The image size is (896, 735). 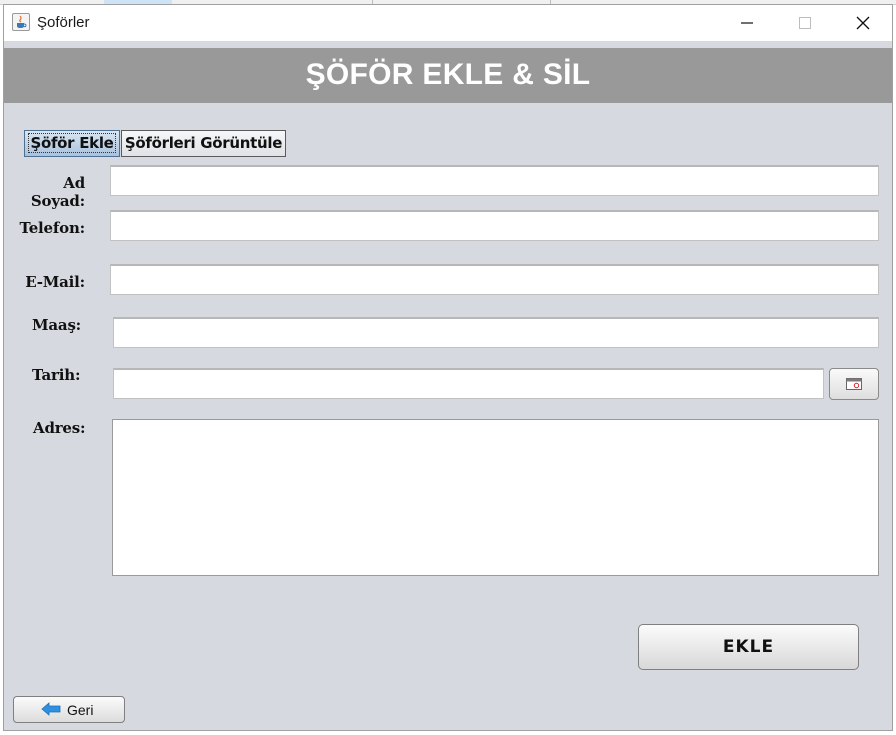 What do you see at coordinates (748, 647) in the screenshot?
I see `ekle-button: EKLE` at bounding box center [748, 647].